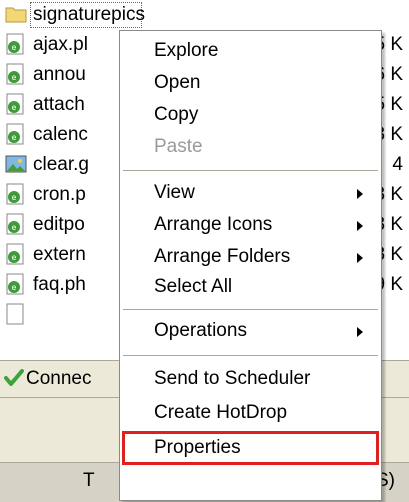  I want to click on menu-item-paste: Paste, so click(250, 147).